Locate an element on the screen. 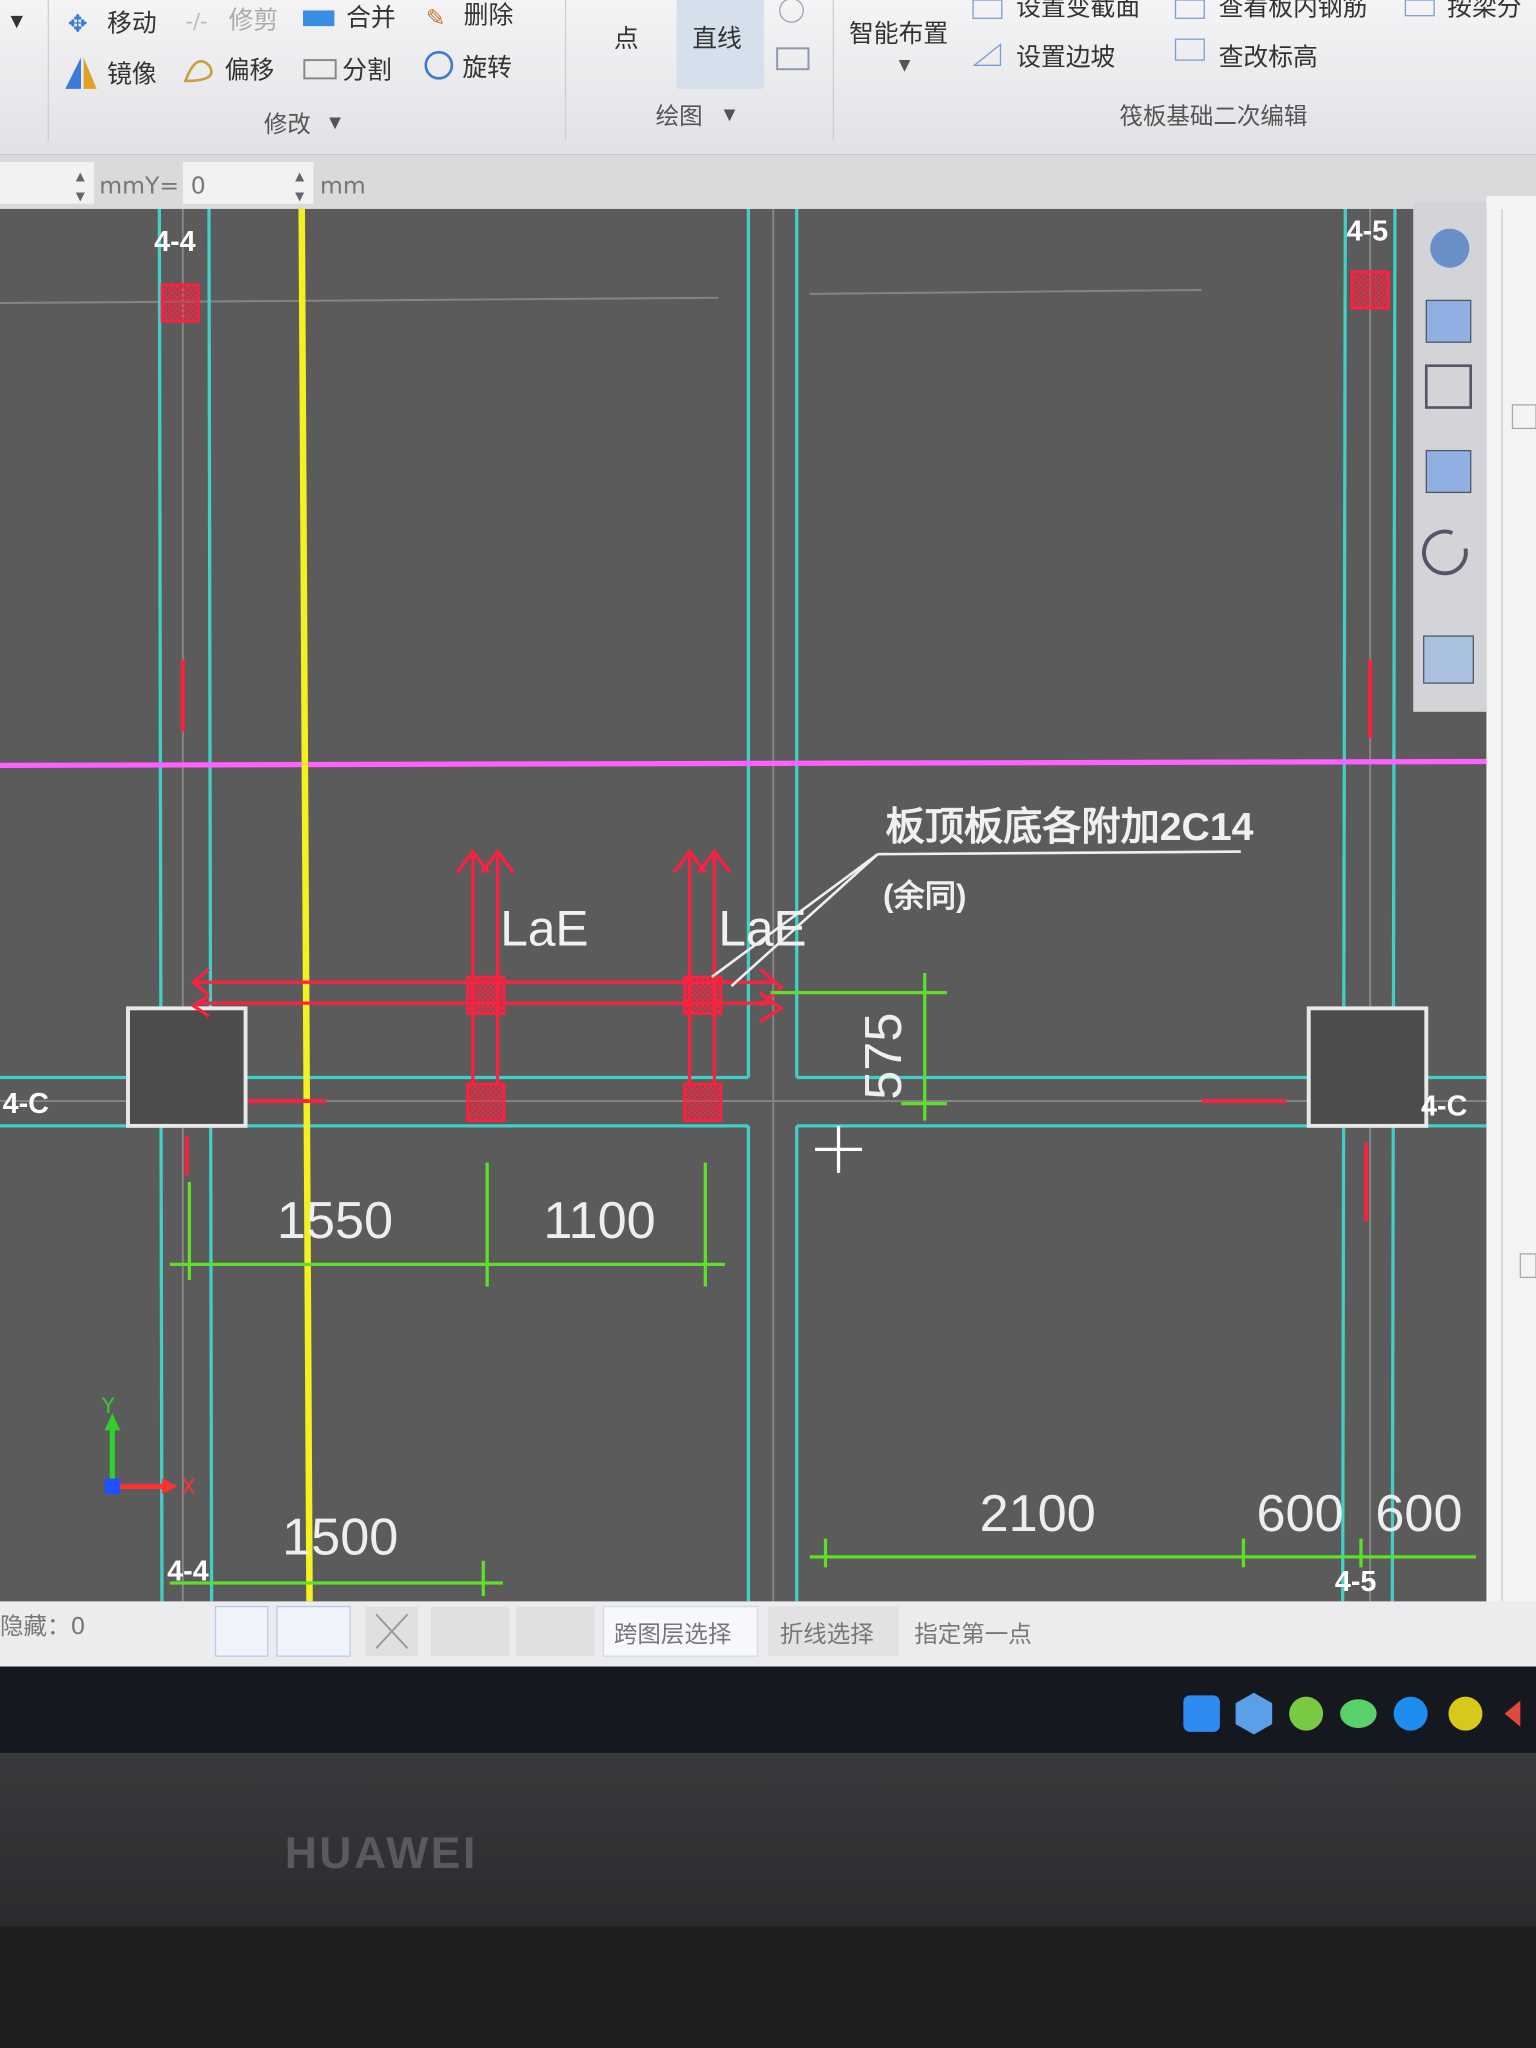 This screenshot has height=2048, width=1536. svg-text: 修剪 is located at coordinates (254, 20).